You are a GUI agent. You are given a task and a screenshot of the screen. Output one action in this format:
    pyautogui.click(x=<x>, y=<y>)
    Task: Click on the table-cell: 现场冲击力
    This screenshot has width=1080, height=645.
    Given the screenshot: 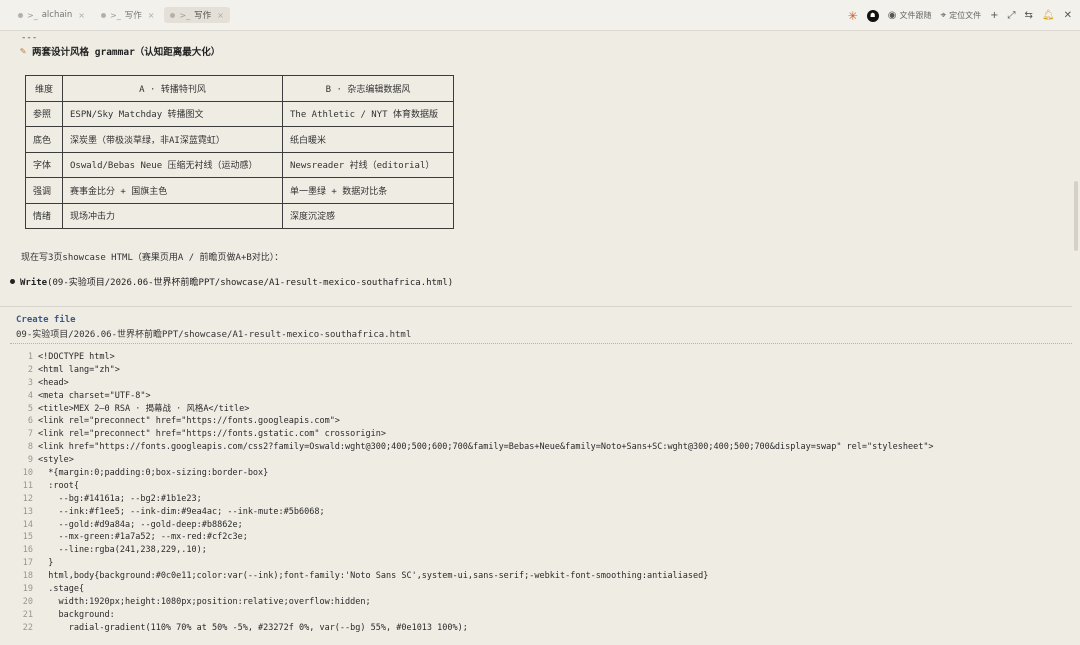 What is the action you would take?
    pyautogui.click(x=172, y=215)
    